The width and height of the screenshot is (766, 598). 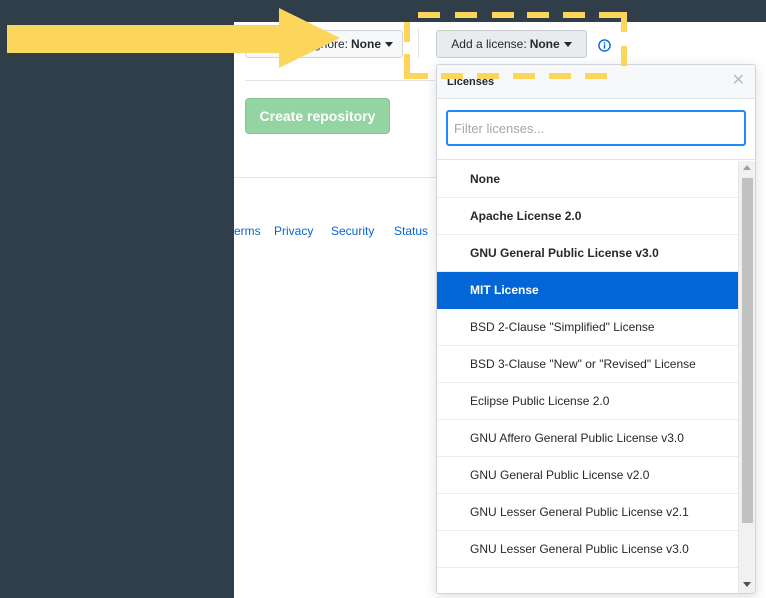 I want to click on info-circle-icon, so click(x=604, y=45).